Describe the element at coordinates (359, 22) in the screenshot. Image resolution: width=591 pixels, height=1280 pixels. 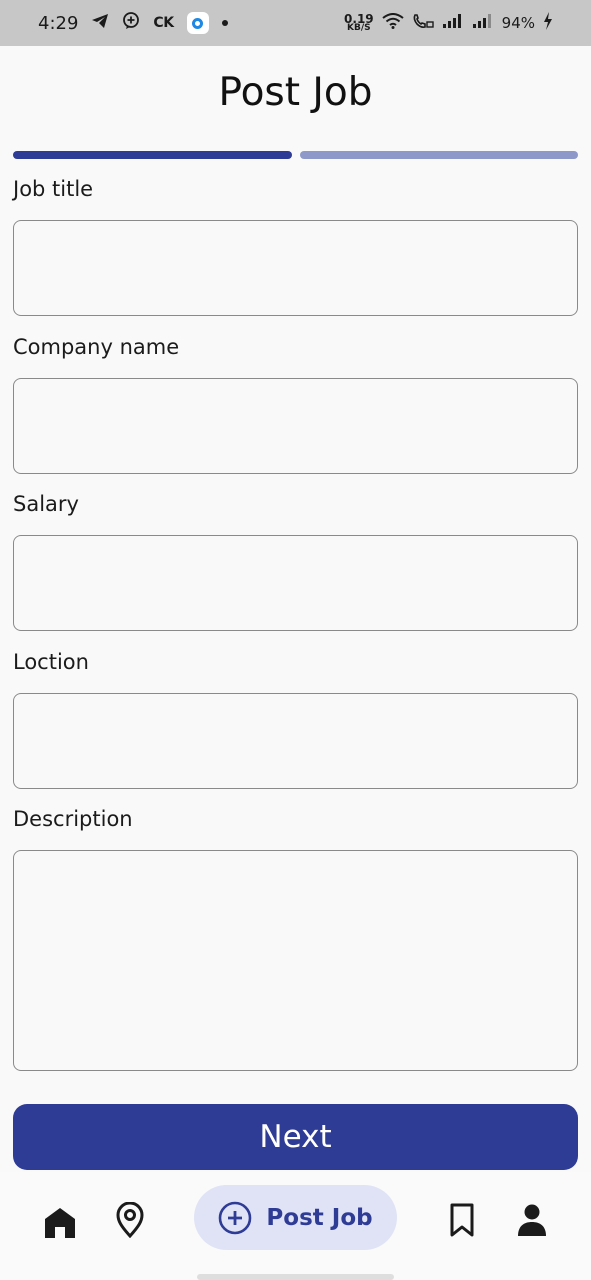
I see `network-speed: 0.19 KB/S` at that location.